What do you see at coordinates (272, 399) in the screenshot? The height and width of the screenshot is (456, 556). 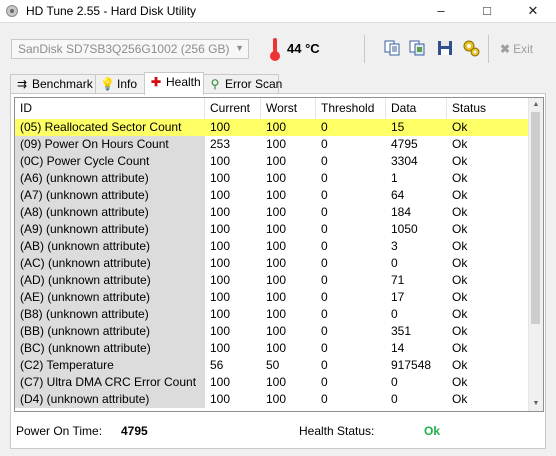 I see `table-row: (D4) (unknown attribute) 100 100 0 0 Ok` at bounding box center [272, 399].